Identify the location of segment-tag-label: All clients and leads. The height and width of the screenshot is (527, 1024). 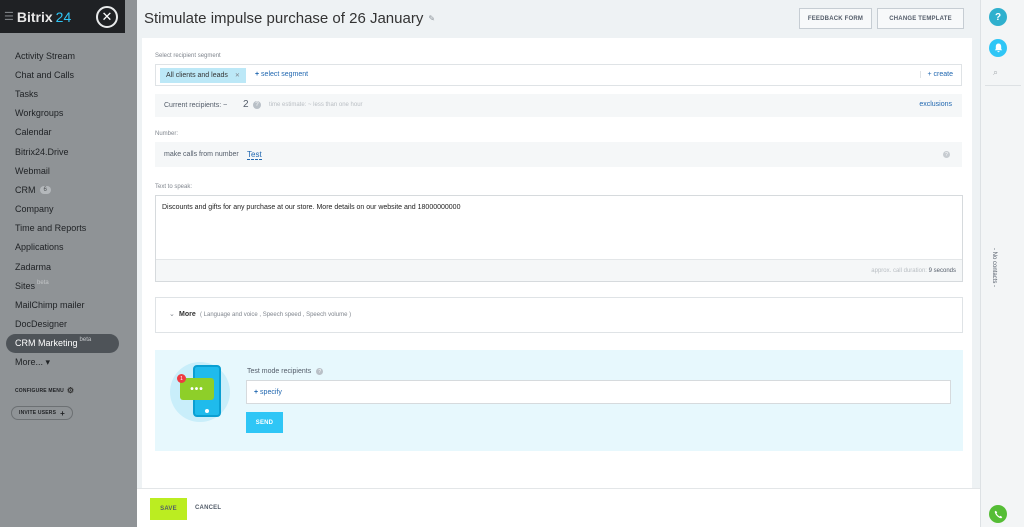
(197, 75).